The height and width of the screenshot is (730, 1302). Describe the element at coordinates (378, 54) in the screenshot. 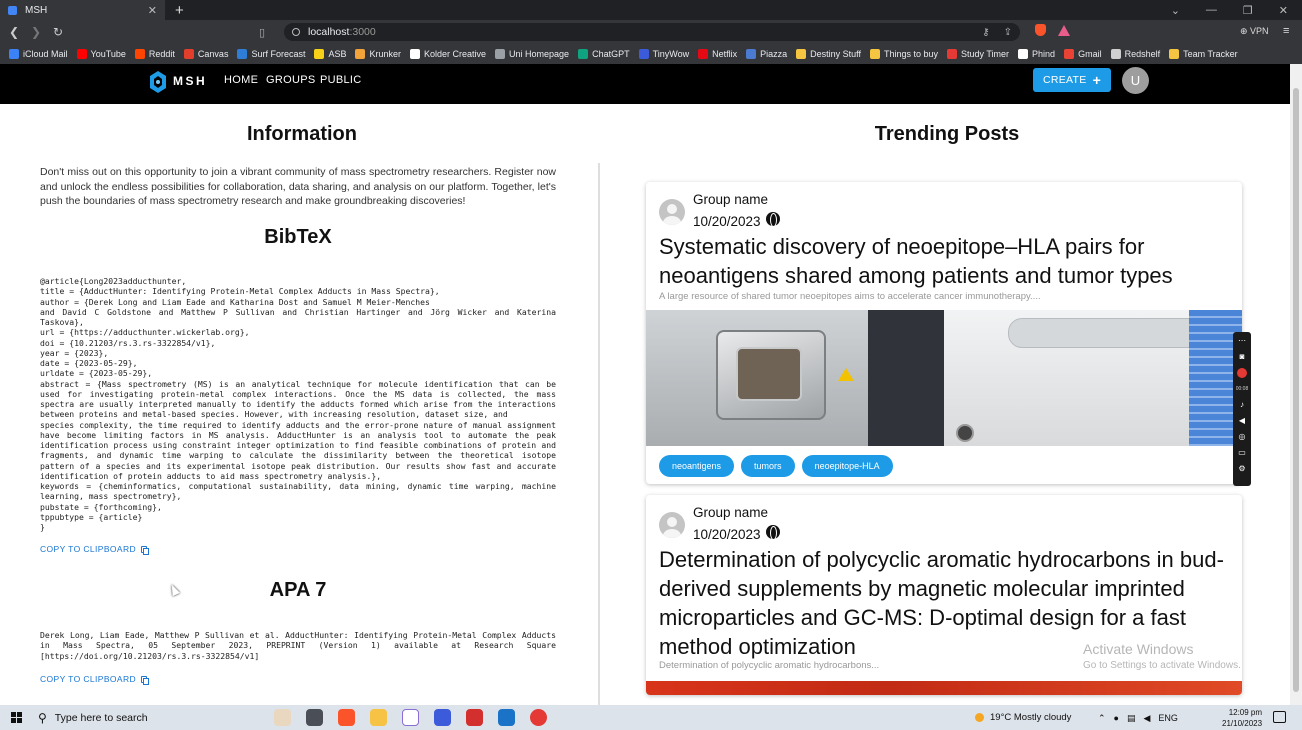

I see `bookmark-item: Krunker` at that location.